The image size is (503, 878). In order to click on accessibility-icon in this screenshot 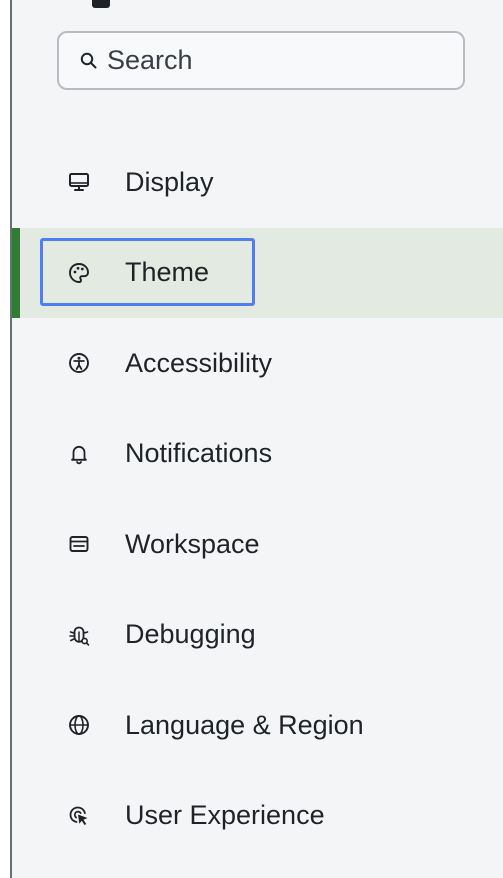, I will do `click(79, 363)`.